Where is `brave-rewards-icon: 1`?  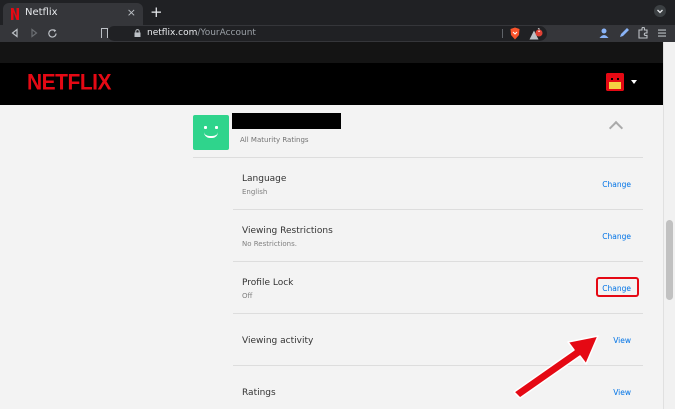
brave-rewards-icon: 1 is located at coordinates (536, 33).